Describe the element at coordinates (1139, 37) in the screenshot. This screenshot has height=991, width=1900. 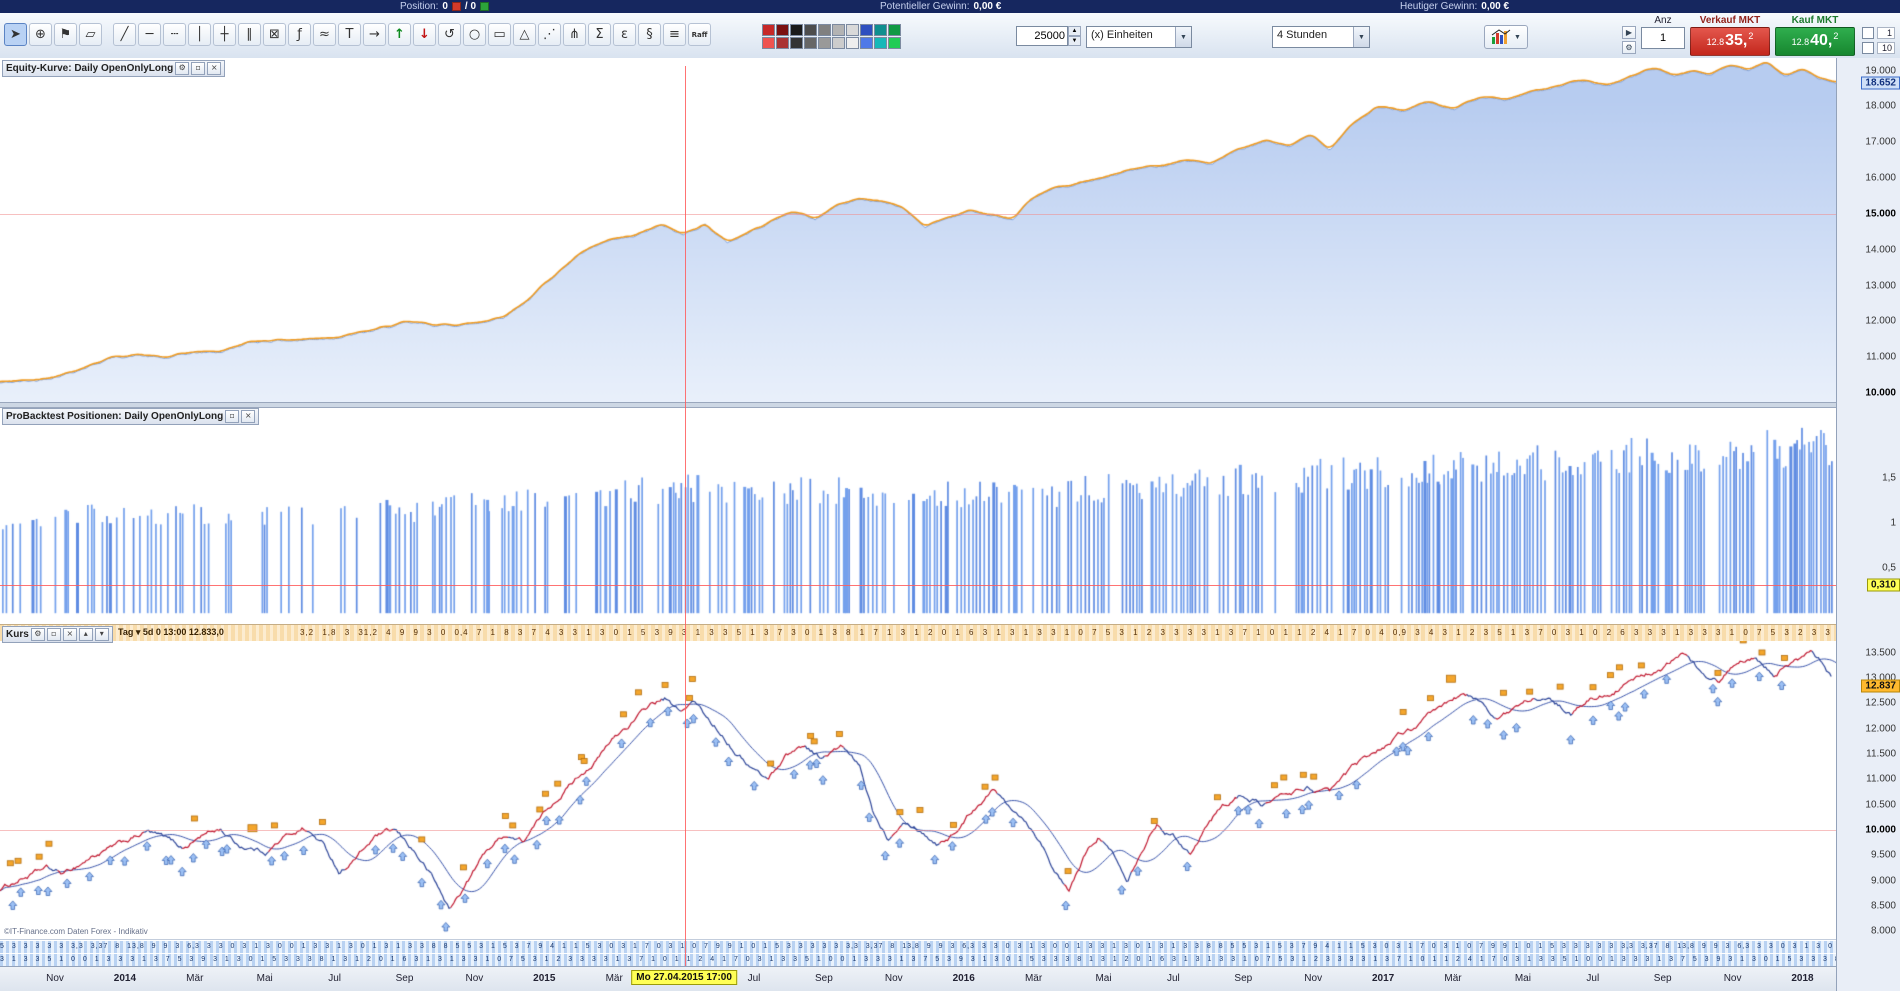
I see `units-select: (x) Einheiten ▼` at that location.